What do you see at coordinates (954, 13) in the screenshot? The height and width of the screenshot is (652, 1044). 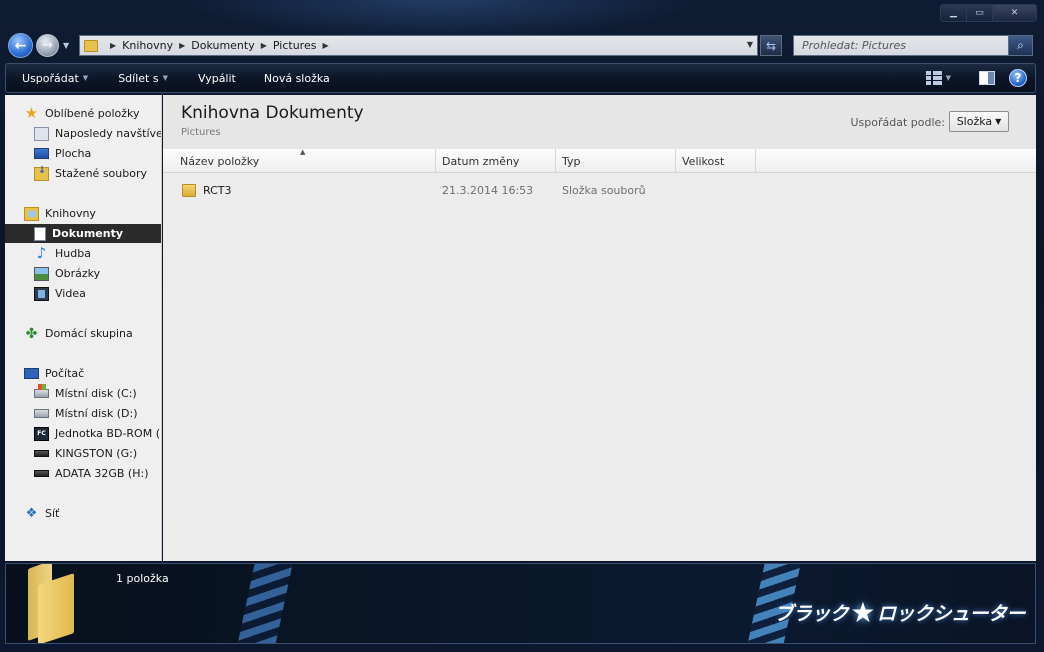 I see `minimize-button: ▁` at bounding box center [954, 13].